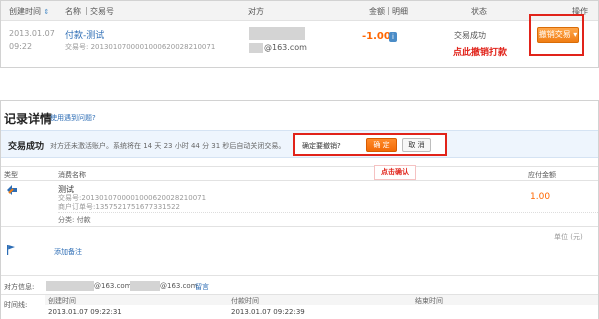  I want to click on redacted-email, so click(256, 48).